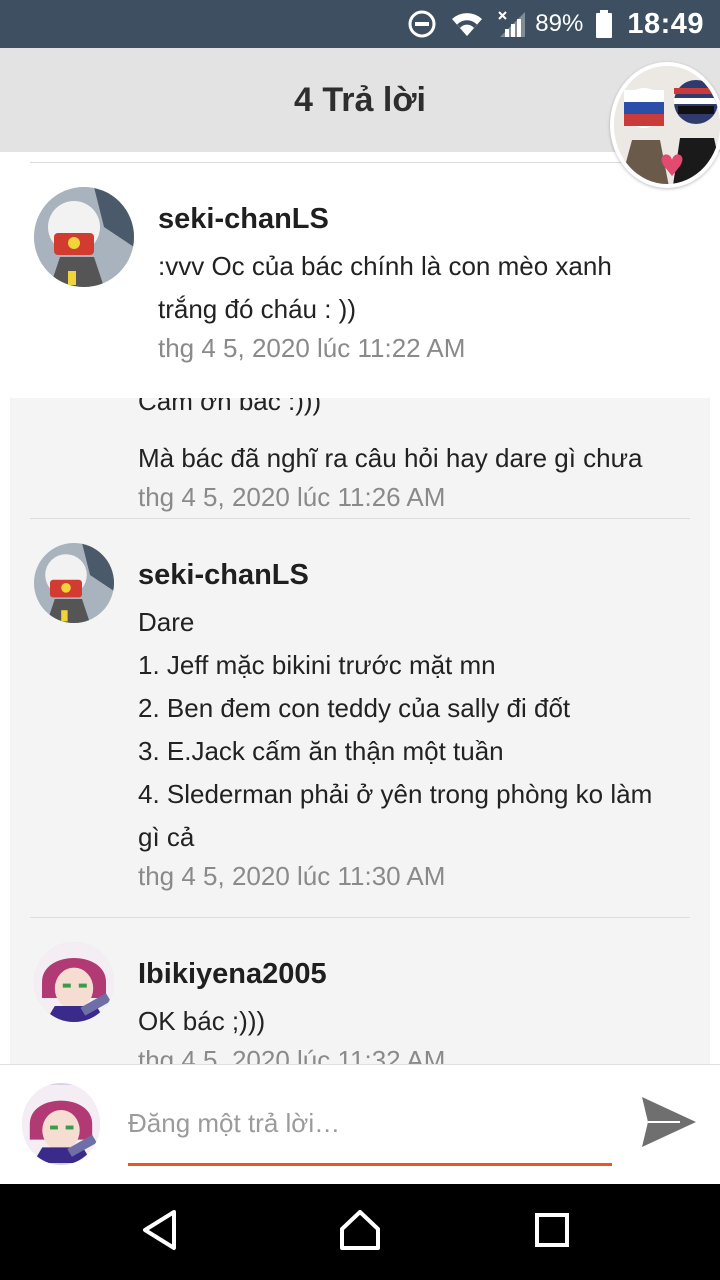 The height and width of the screenshot is (1280, 720). Describe the element at coordinates (360, 24) in the screenshot. I see `status-bar: 89% 18:49` at that location.